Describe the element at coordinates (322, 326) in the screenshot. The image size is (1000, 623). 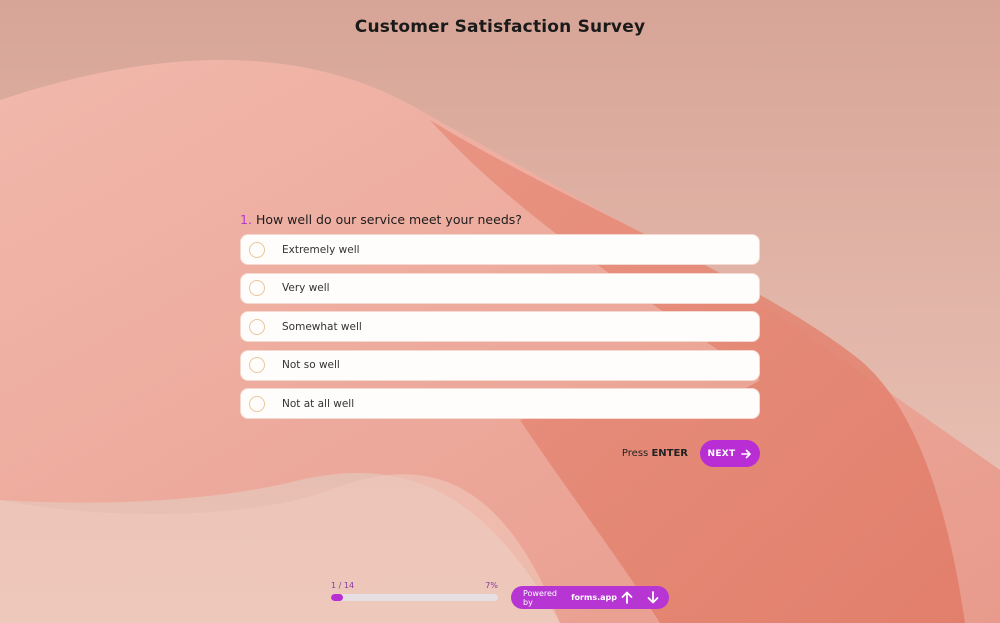
I see `option-label: Somewhat well` at that location.